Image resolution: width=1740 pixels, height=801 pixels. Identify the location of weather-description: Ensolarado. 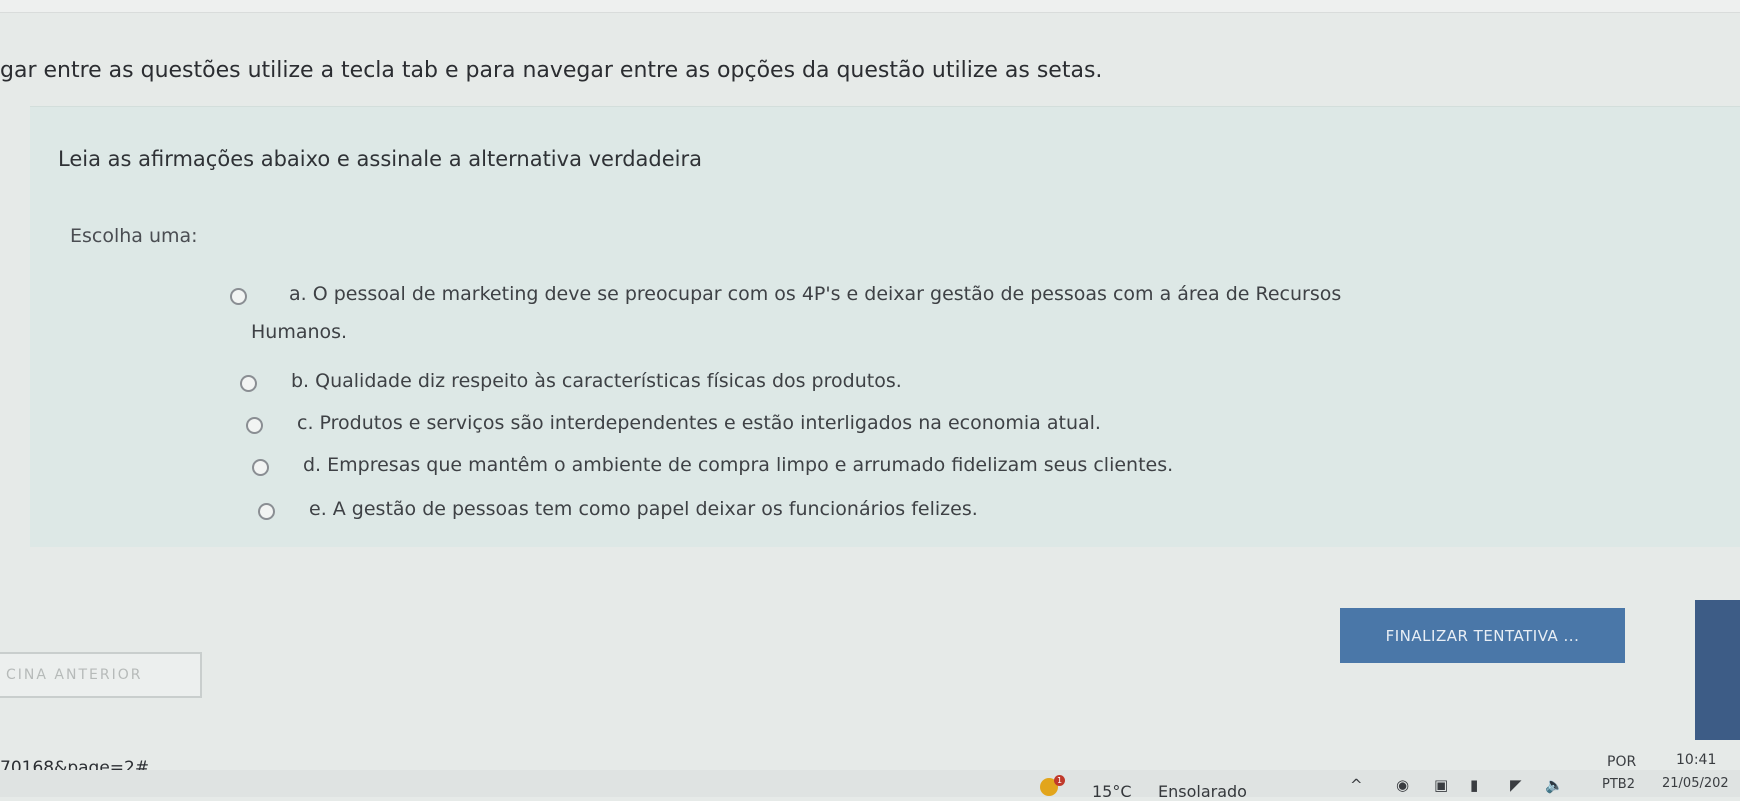
(1202, 791).